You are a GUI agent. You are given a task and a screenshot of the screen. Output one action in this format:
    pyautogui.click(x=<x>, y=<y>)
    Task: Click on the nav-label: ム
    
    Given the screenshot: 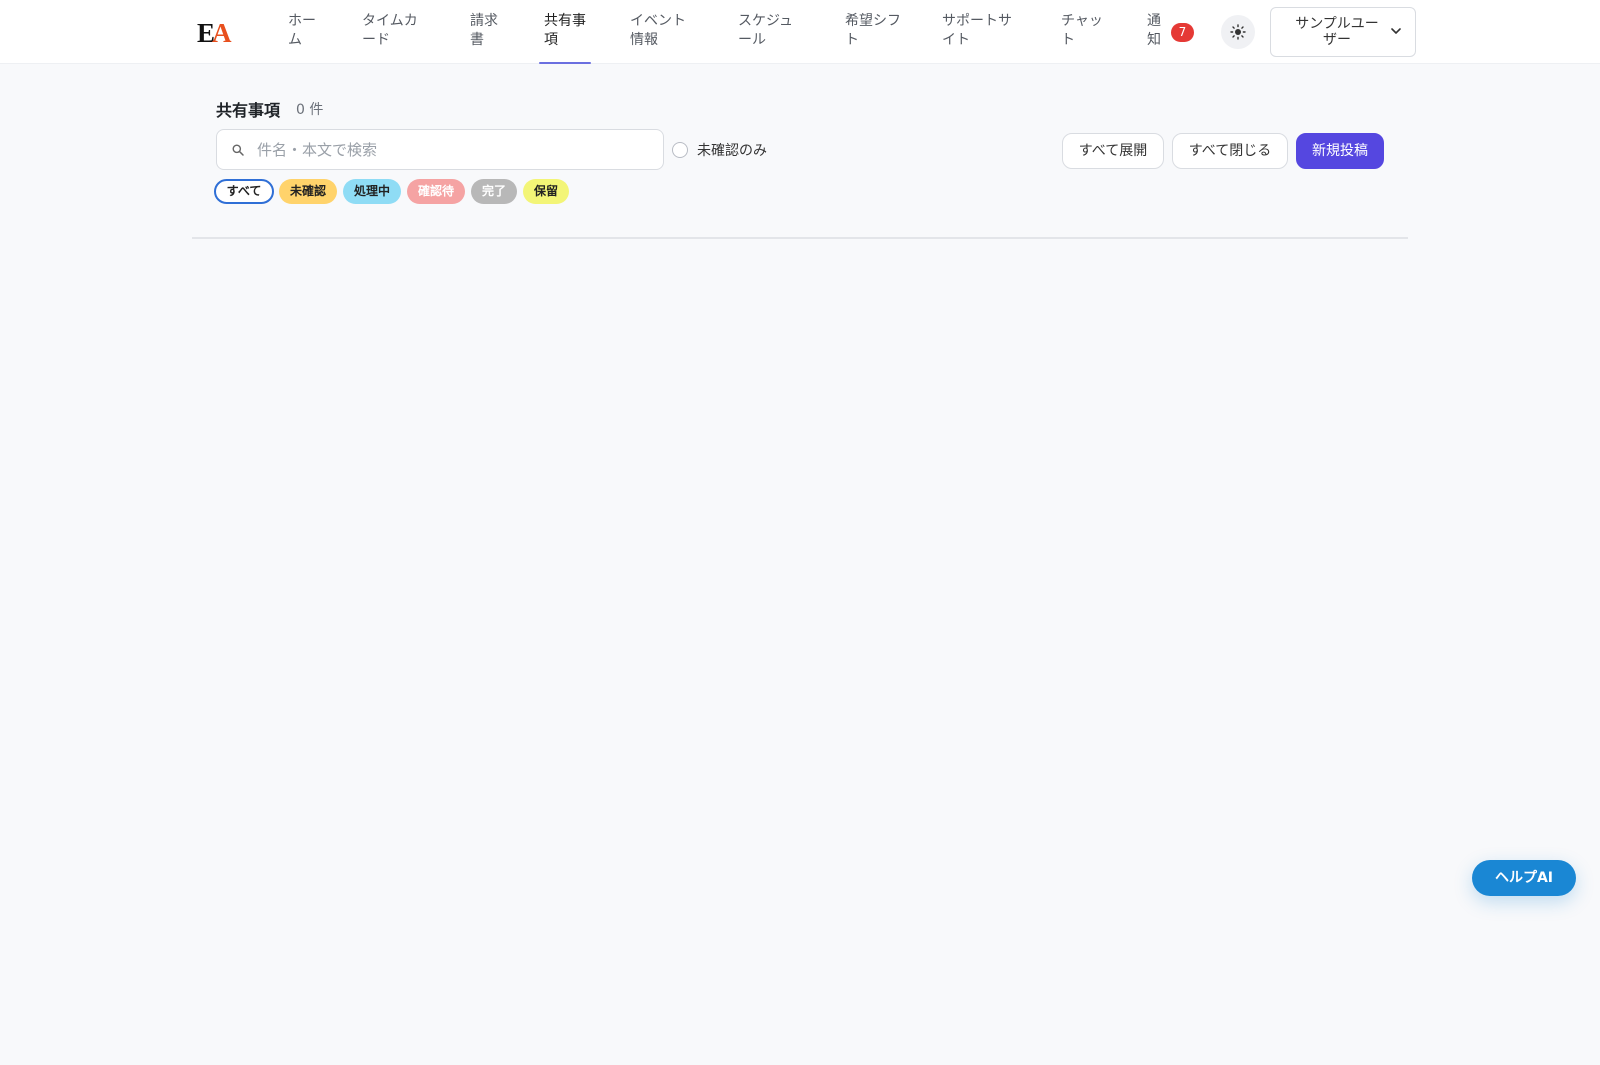 What is the action you would take?
    pyautogui.click(x=295, y=40)
    